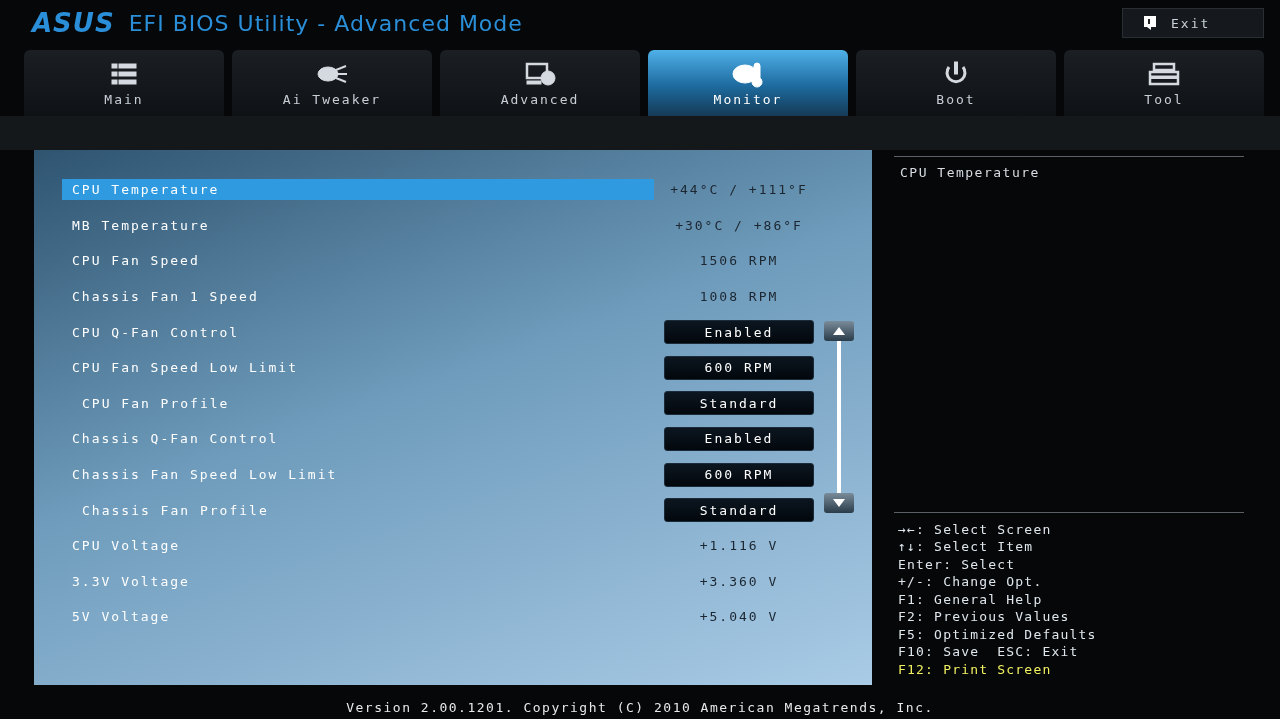  I want to click on key-hint: F1: General Help, so click(971, 599).